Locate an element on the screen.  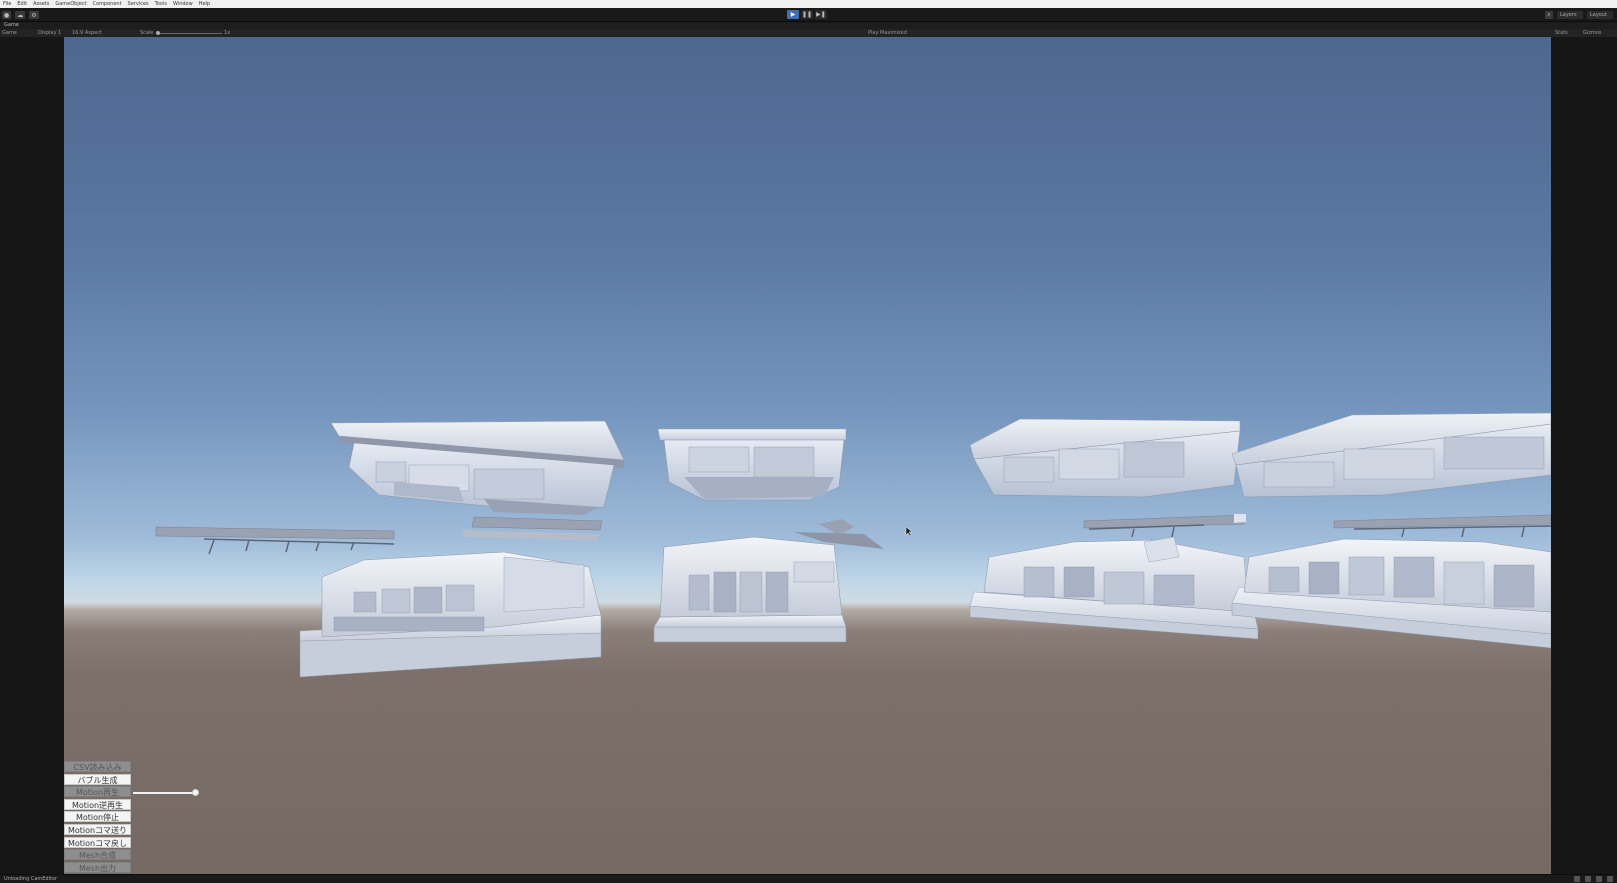
gizmos-dropdown: Gizmos is located at coordinates (1592, 33).